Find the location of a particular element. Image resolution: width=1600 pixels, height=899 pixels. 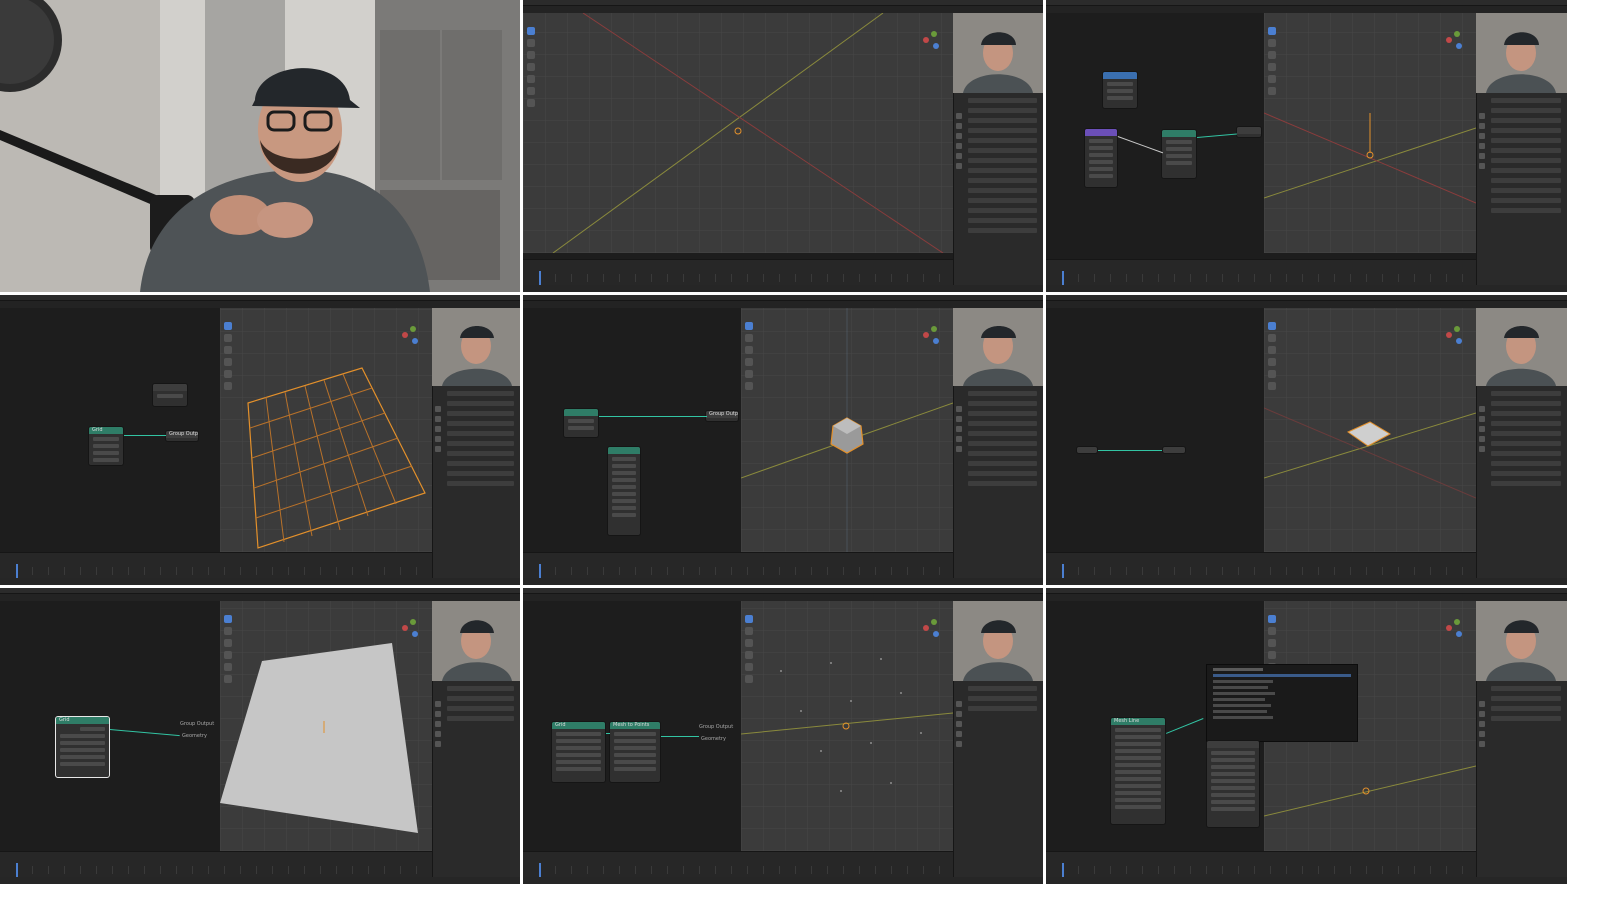

node-editor: Grid Group Output Geometry is located at coordinates (110, 726).